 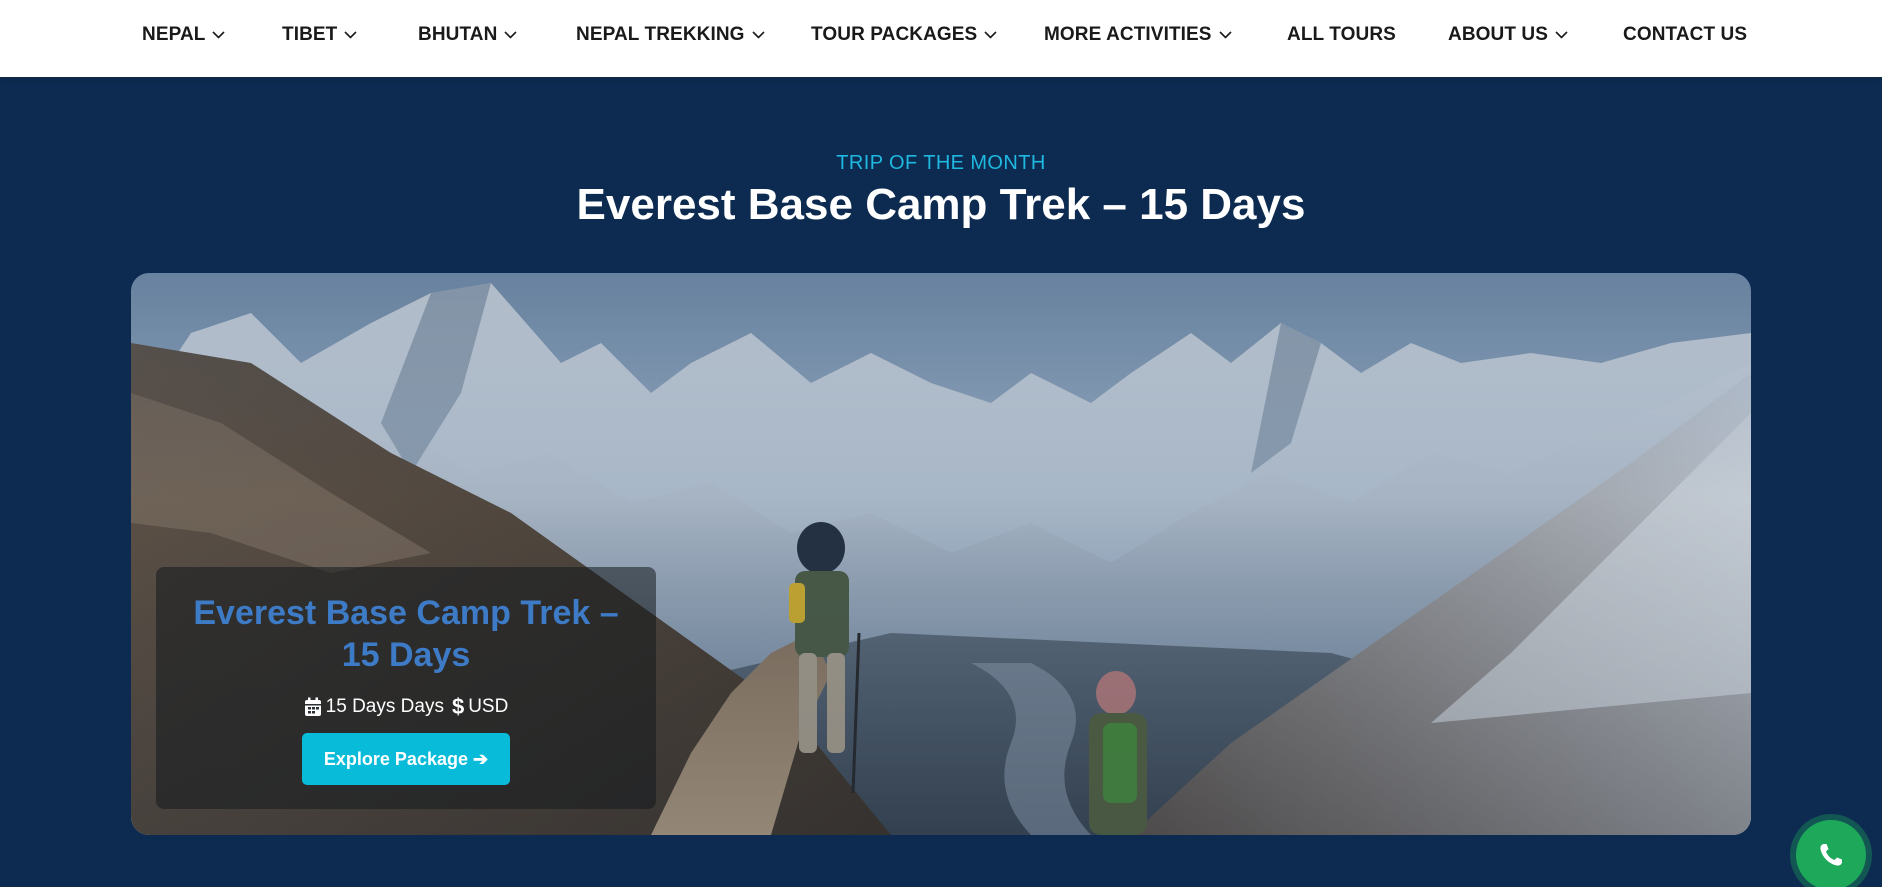 I want to click on price-text: USD, so click(x=488, y=706).